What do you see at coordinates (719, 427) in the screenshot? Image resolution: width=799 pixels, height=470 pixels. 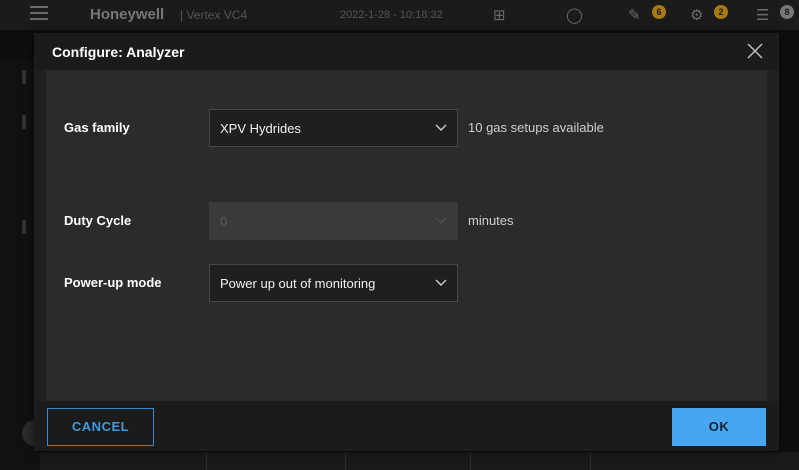 I see `ok-button: OK` at bounding box center [719, 427].